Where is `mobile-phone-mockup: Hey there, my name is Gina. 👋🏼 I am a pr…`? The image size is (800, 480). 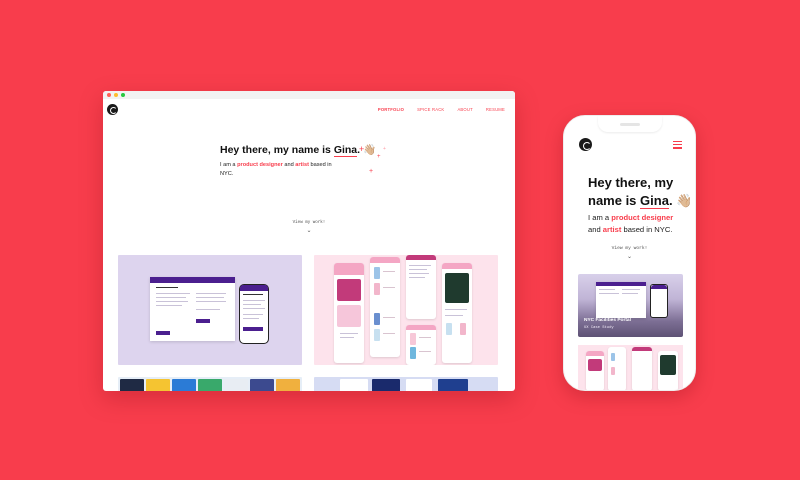 mobile-phone-mockup: Hey there, my name is Gina. 👋🏼 I am a pr… is located at coordinates (629, 253).